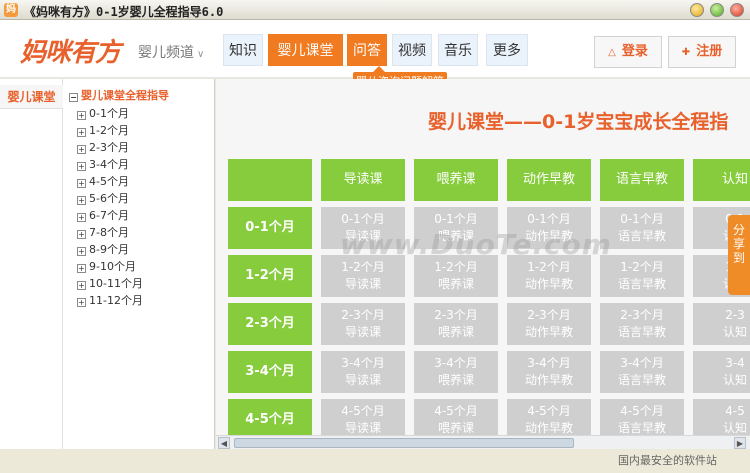 The image size is (750, 473). What do you see at coordinates (270, 372) in the screenshot?
I see `row-header: 3-4个月` at bounding box center [270, 372].